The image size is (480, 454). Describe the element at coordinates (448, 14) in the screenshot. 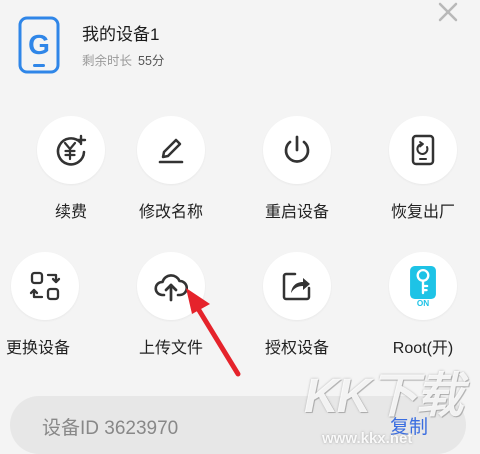

I see `close-icon` at that location.